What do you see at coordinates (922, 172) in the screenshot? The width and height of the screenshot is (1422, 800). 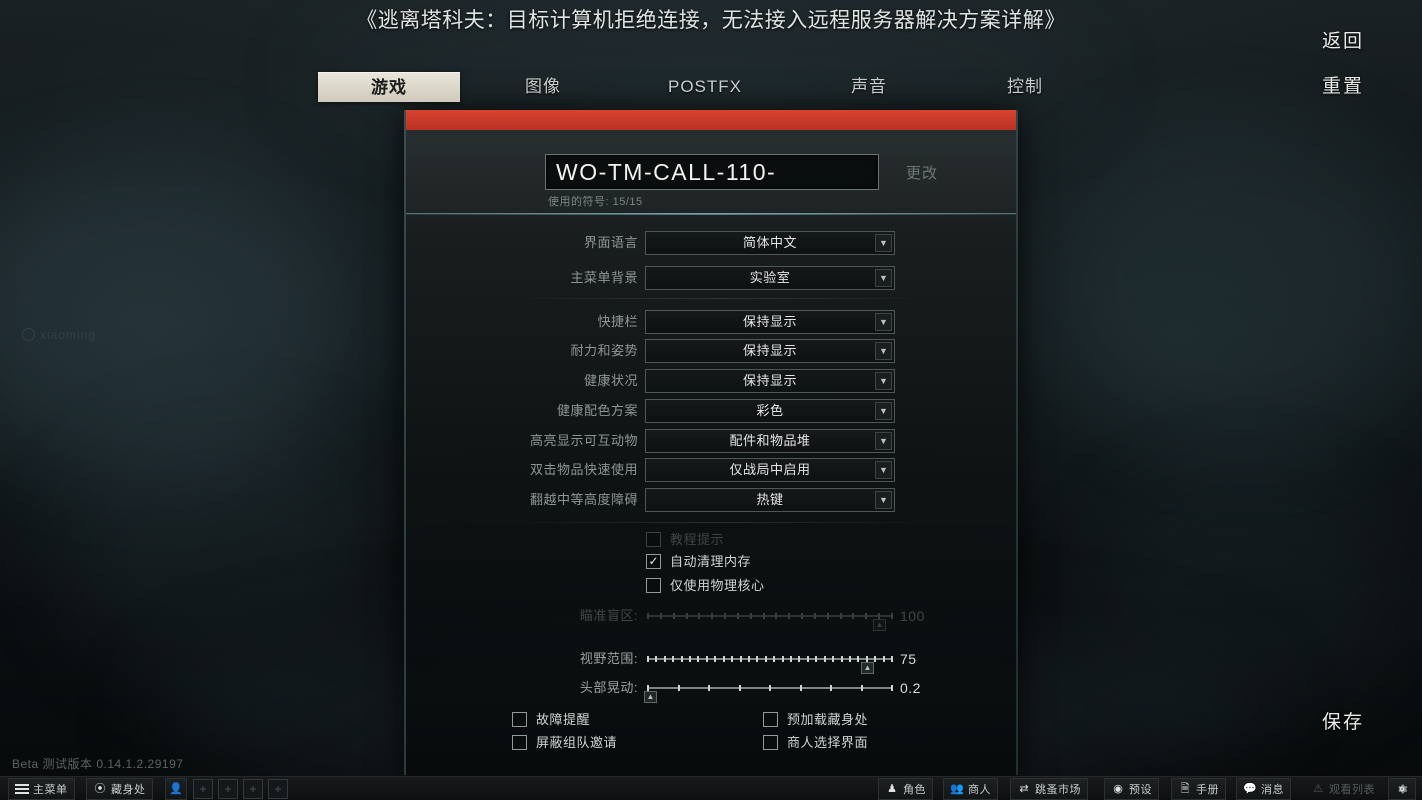 I see `nickname-change-button: 更改` at bounding box center [922, 172].